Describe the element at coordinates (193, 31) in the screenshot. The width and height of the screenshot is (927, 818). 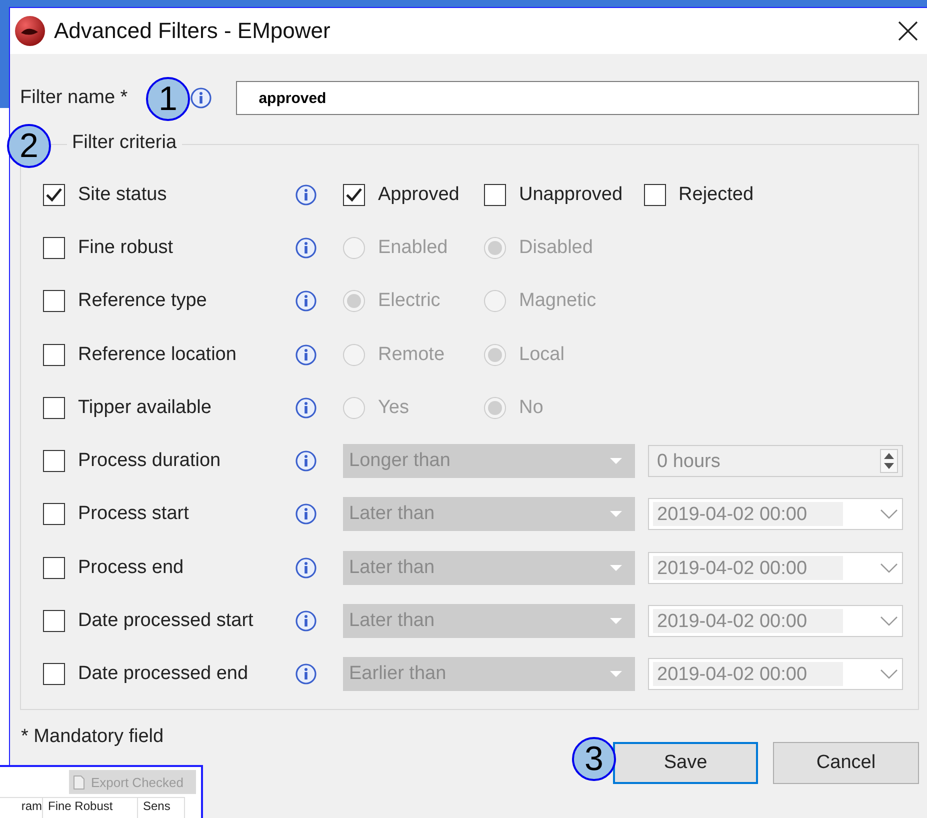
I see `window-title: Advanced Filters - EMpower` at that location.